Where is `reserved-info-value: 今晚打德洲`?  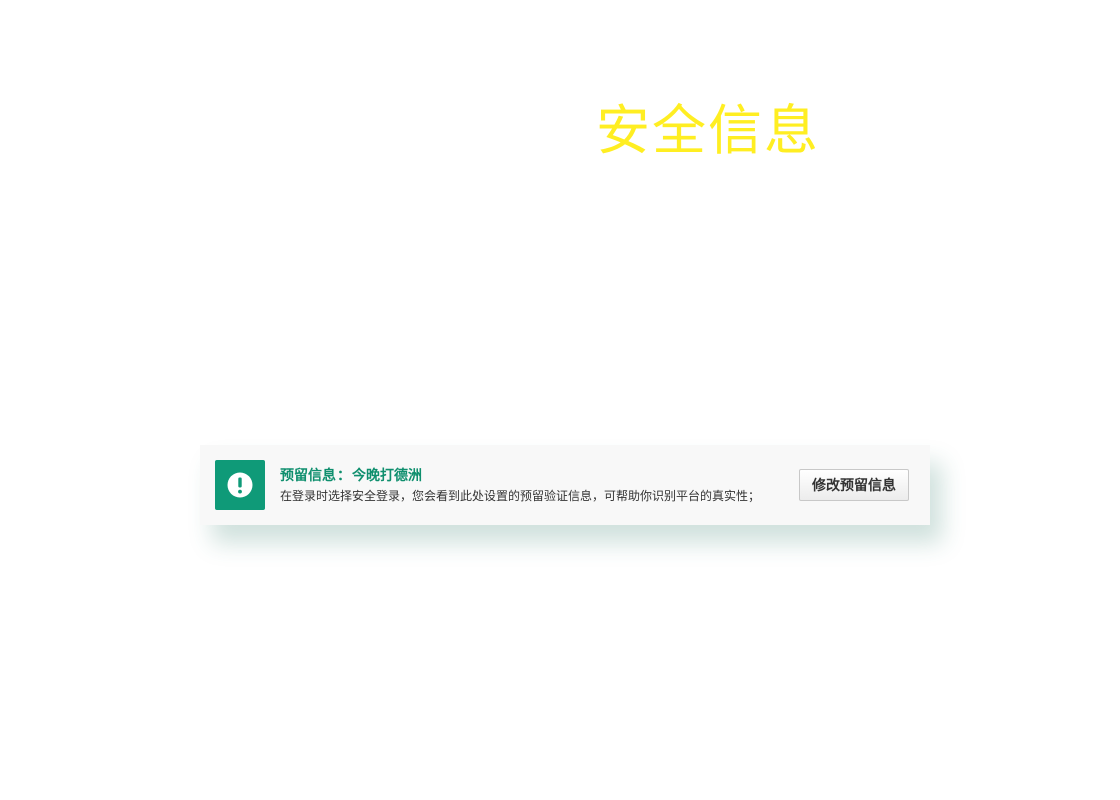
reserved-info-value: 今晚打德洲 is located at coordinates (387, 476).